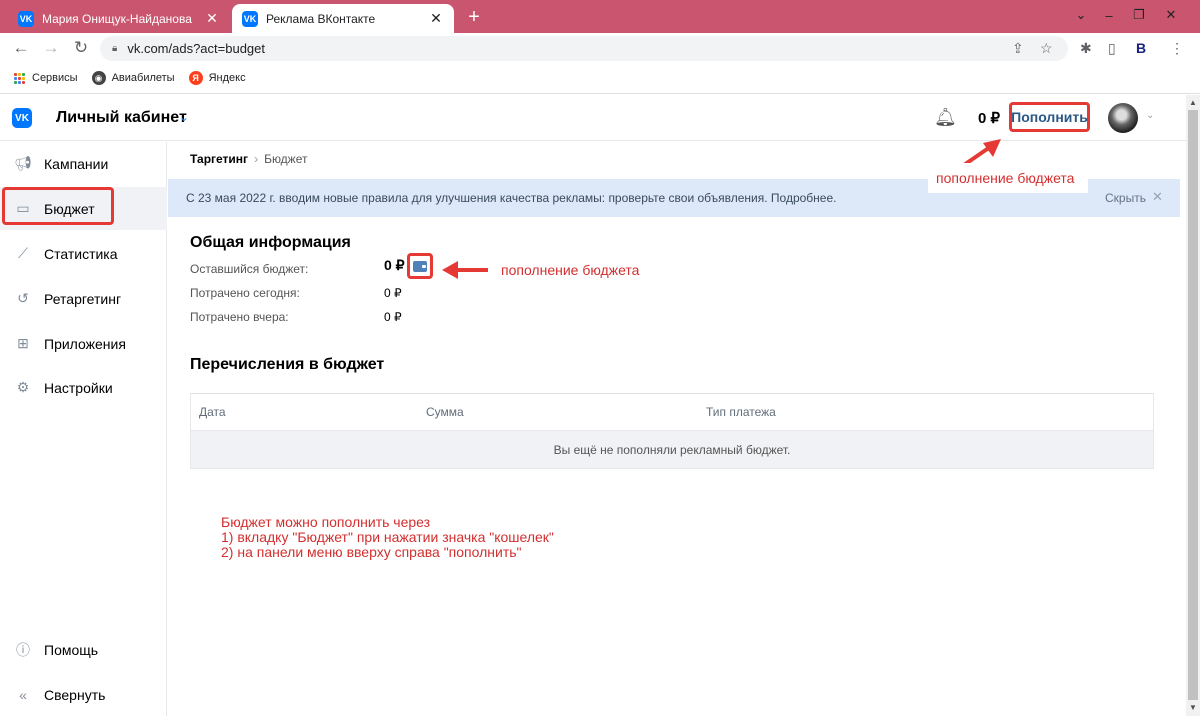 The width and height of the screenshot is (1200, 716). Describe the element at coordinates (1046, 48) in the screenshot. I see `bookmark-star-icon: ☆` at that location.